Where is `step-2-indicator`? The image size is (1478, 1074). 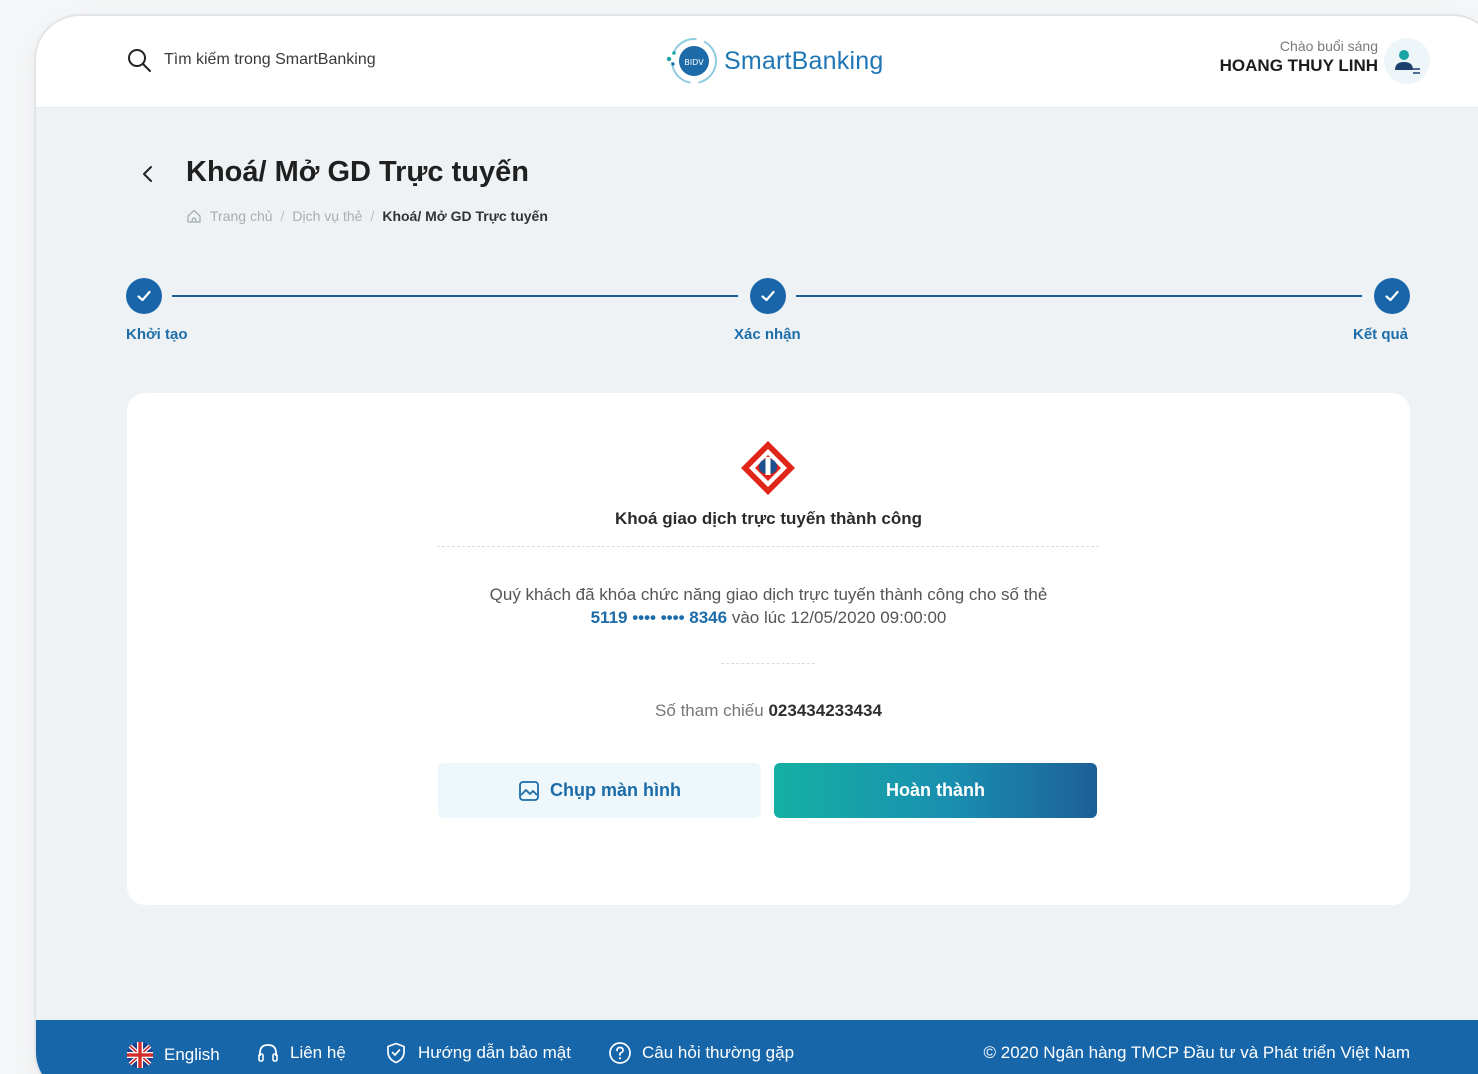
step-2-indicator is located at coordinates (768, 296).